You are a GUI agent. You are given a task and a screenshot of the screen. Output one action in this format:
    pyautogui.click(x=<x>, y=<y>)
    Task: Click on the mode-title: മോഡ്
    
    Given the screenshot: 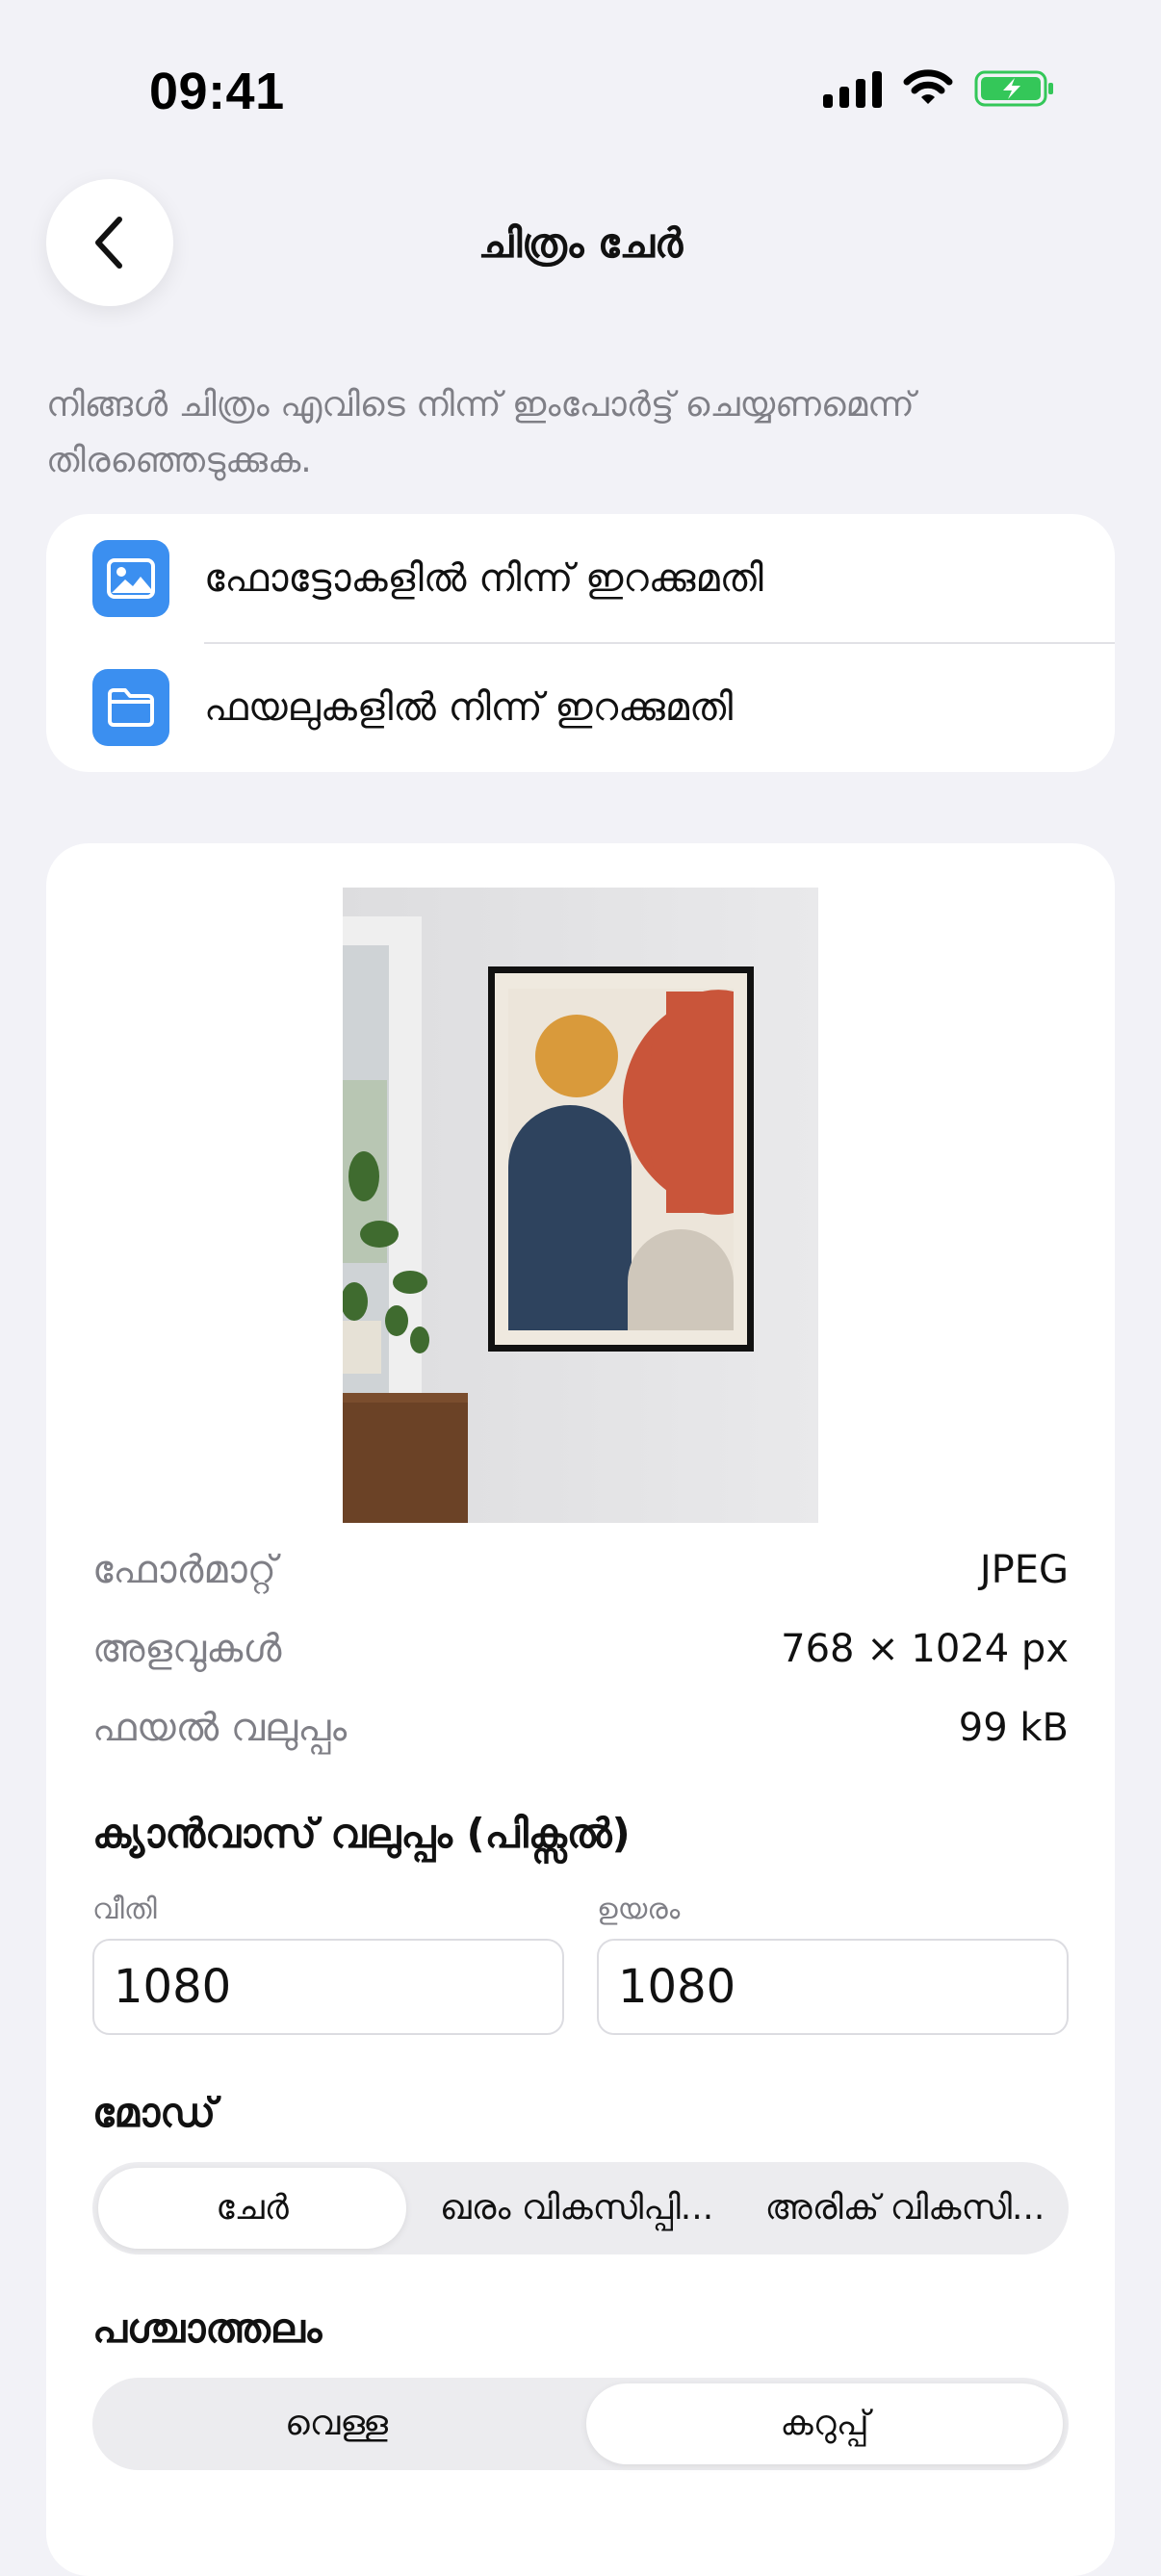 What is the action you would take?
    pyautogui.click(x=154, y=2112)
    